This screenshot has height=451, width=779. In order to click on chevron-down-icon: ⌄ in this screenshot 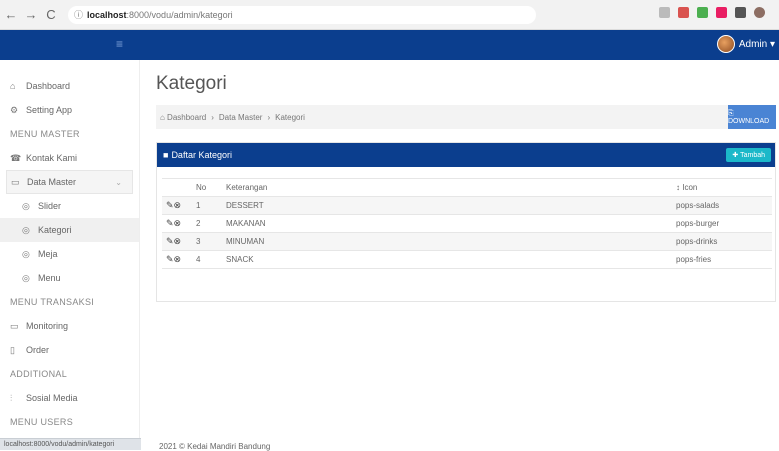, I will do `click(118, 182)`.